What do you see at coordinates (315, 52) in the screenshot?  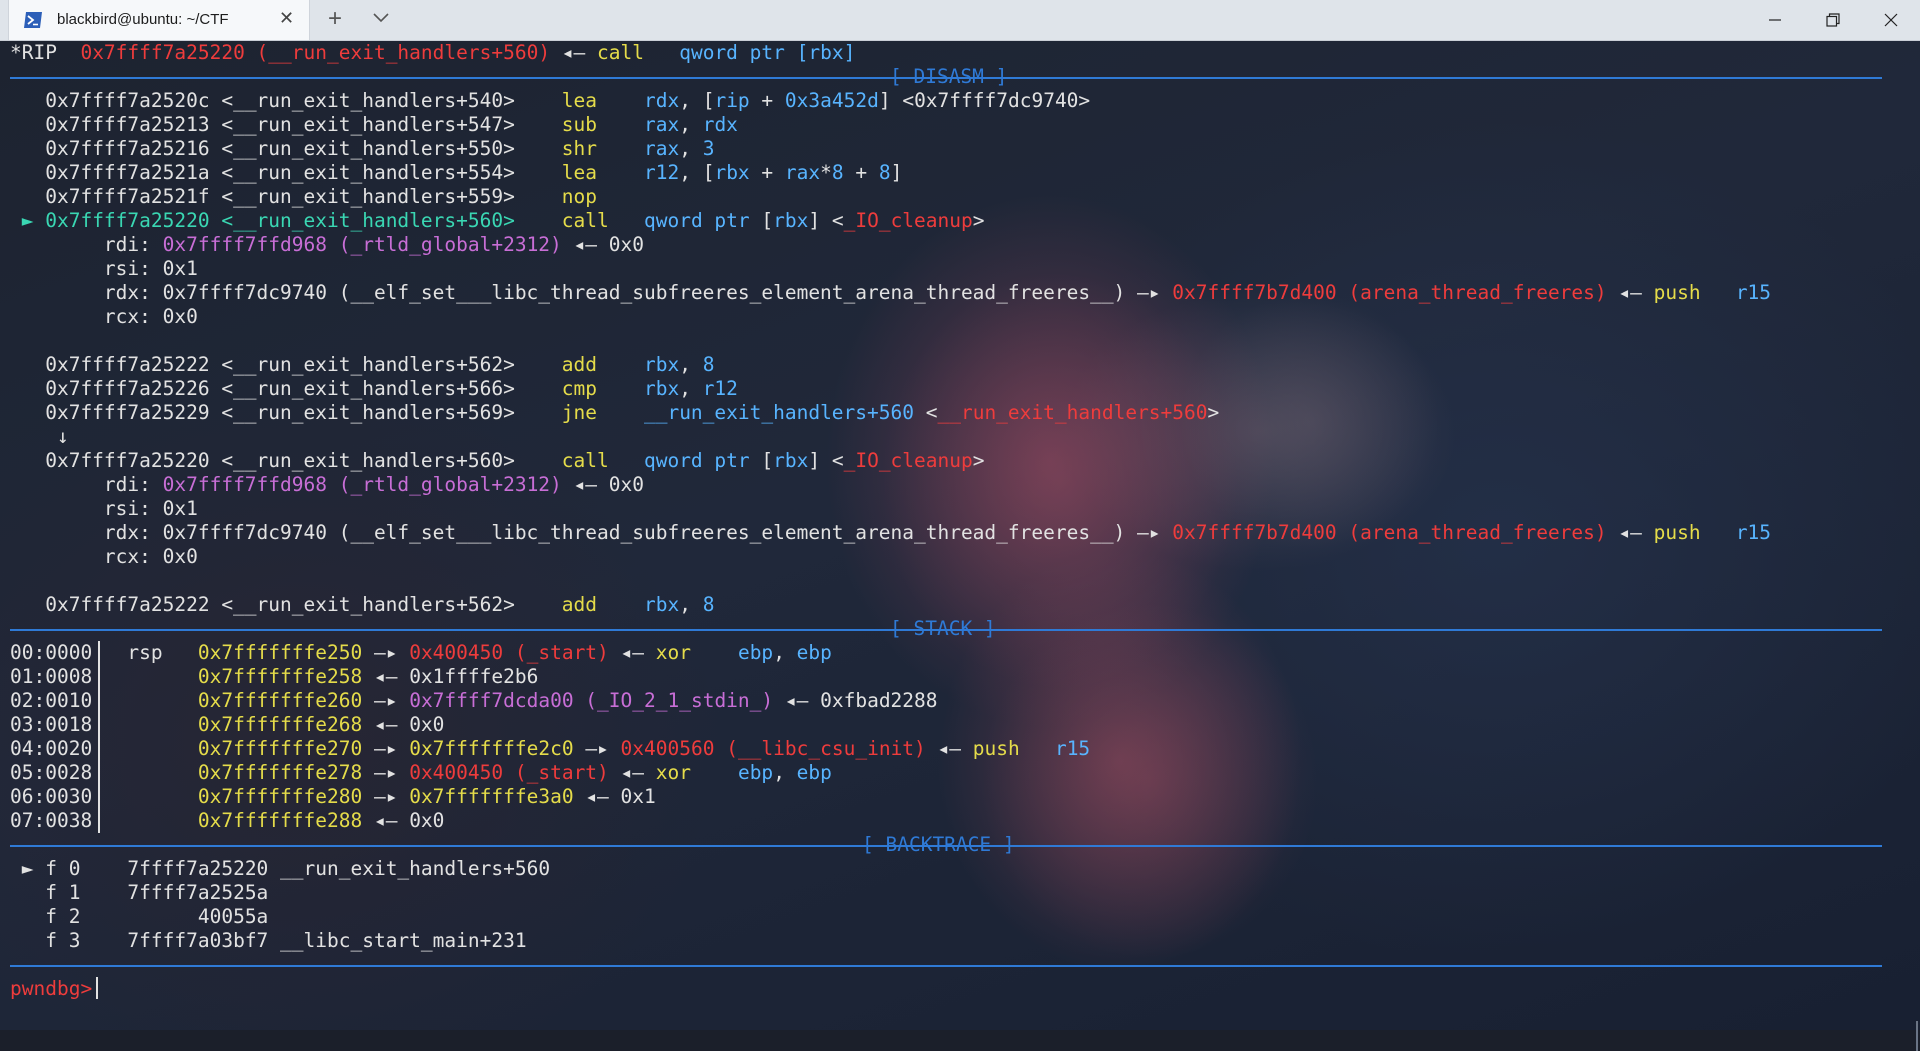 I see `rip-address: 0x7ffff7a25220 (__run_exit_handlers+560)` at bounding box center [315, 52].